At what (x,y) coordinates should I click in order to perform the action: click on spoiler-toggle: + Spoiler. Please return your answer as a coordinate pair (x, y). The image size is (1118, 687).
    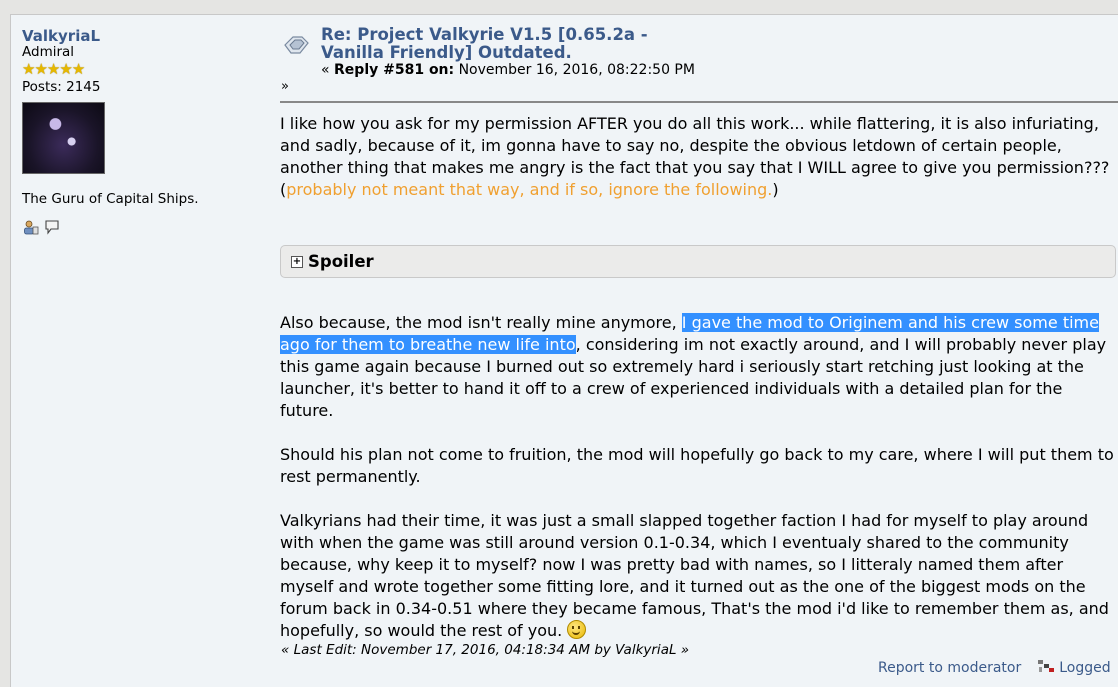
    Looking at the image, I should click on (332, 261).